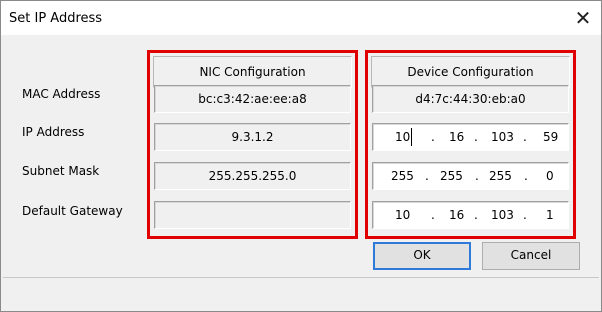 The height and width of the screenshot is (312, 602). What do you see at coordinates (252, 72) in the screenshot?
I see `nic-configuration-header: NIC Configuration` at bounding box center [252, 72].